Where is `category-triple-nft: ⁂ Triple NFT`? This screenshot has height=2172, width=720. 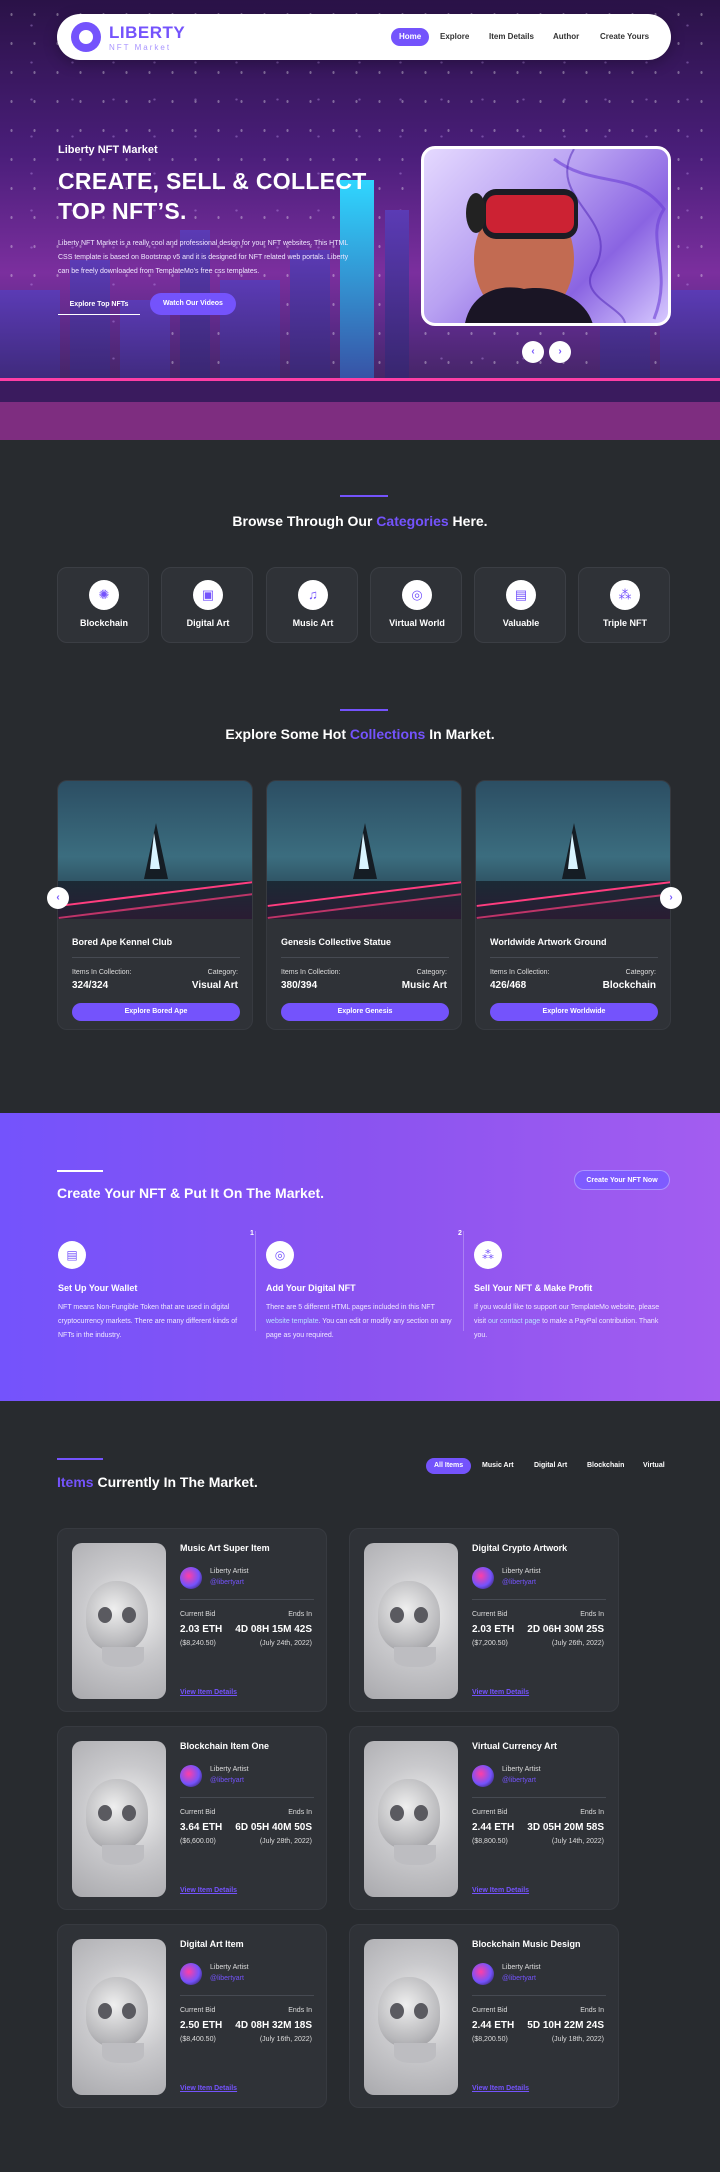
category-triple-nft: ⁂ Triple NFT is located at coordinates (624, 605).